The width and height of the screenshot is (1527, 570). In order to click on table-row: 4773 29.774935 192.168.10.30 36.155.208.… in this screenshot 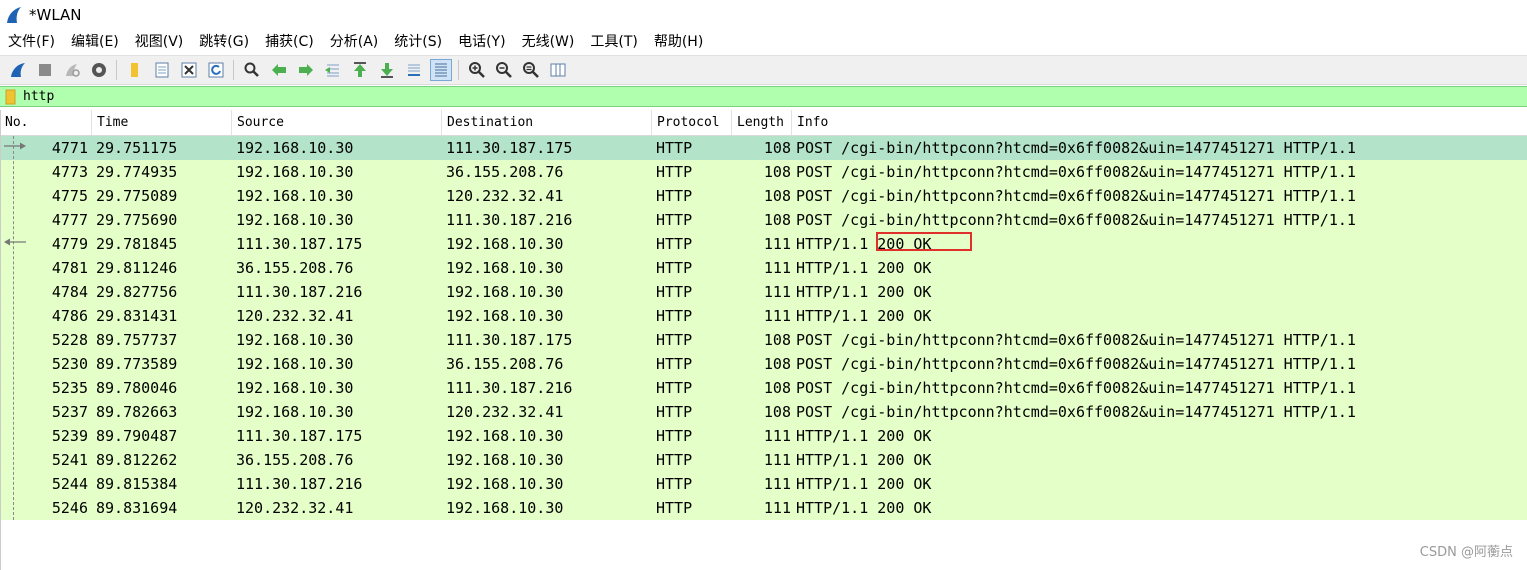, I will do `click(763, 172)`.